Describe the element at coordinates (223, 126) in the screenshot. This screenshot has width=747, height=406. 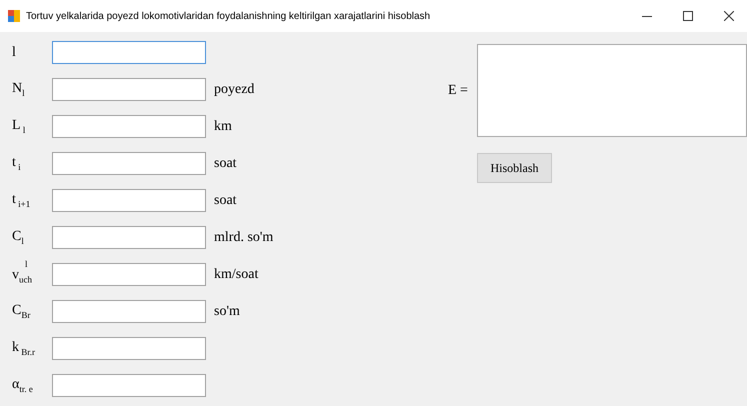
I see `unit-label: km` at that location.